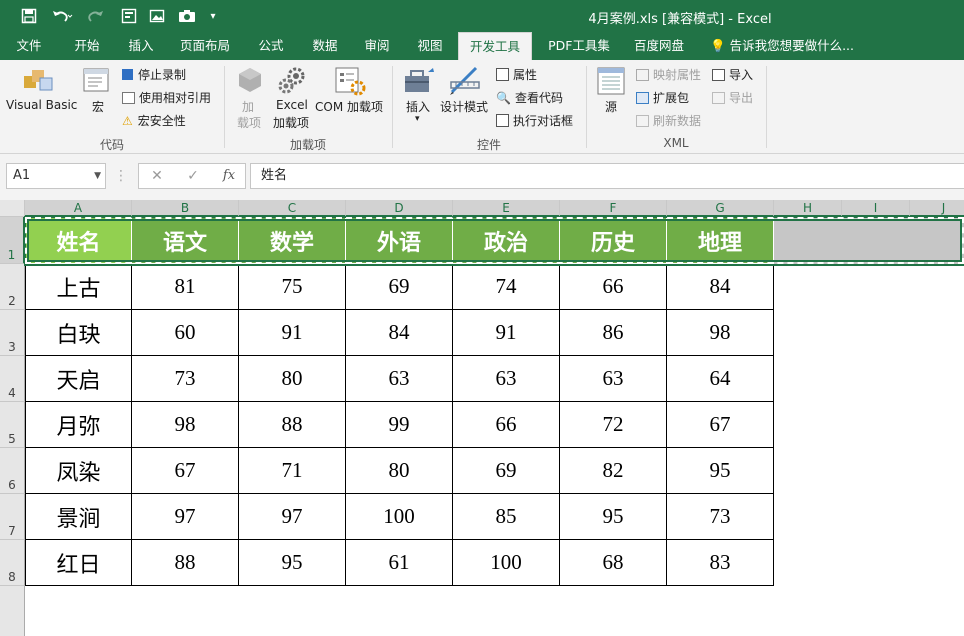 The height and width of the screenshot is (636, 964). What do you see at coordinates (78, 425) in the screenshot?
I see `name-cell: 月弥` at bounding box center [78, 425].